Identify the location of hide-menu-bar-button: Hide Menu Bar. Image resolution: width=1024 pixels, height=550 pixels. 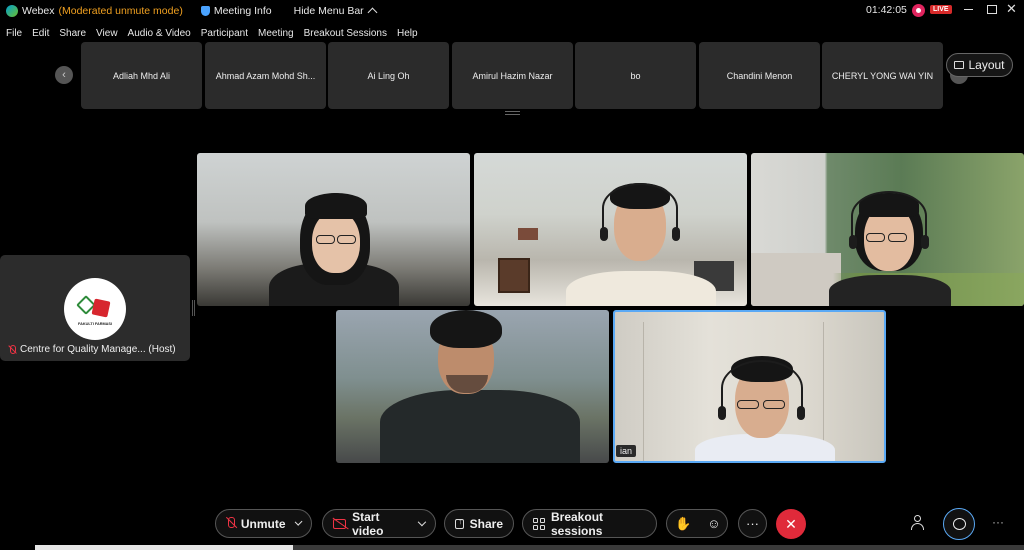
(335, 11).